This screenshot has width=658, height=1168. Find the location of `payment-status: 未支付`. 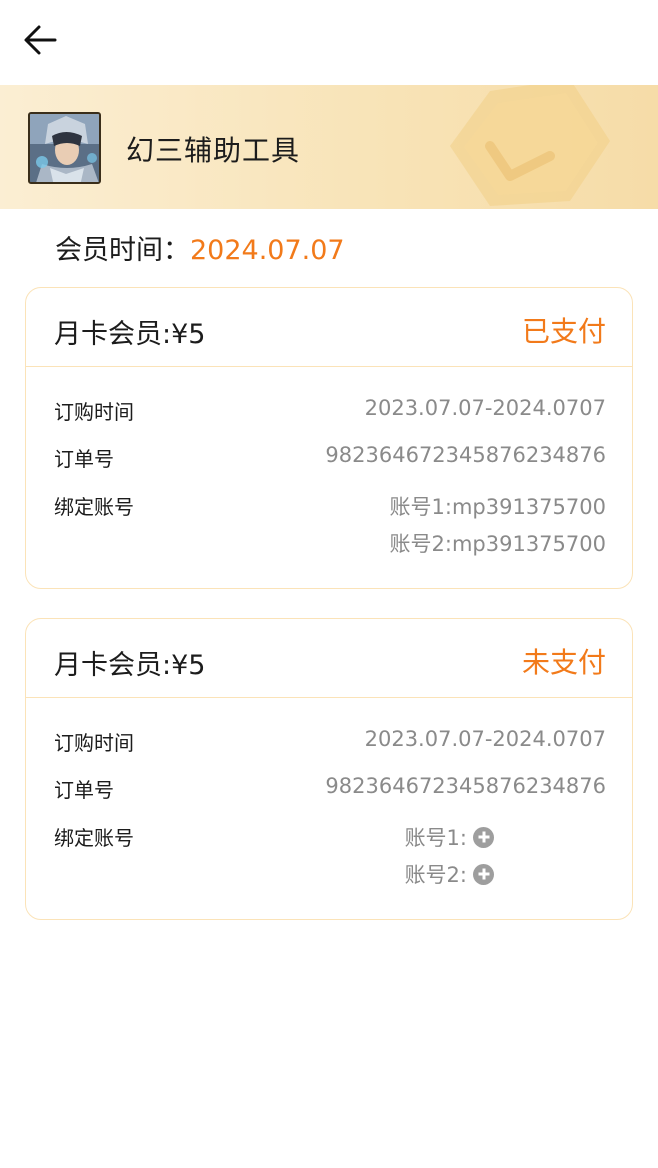

payment-status: 未支付 is located at coordinates (563, 662).